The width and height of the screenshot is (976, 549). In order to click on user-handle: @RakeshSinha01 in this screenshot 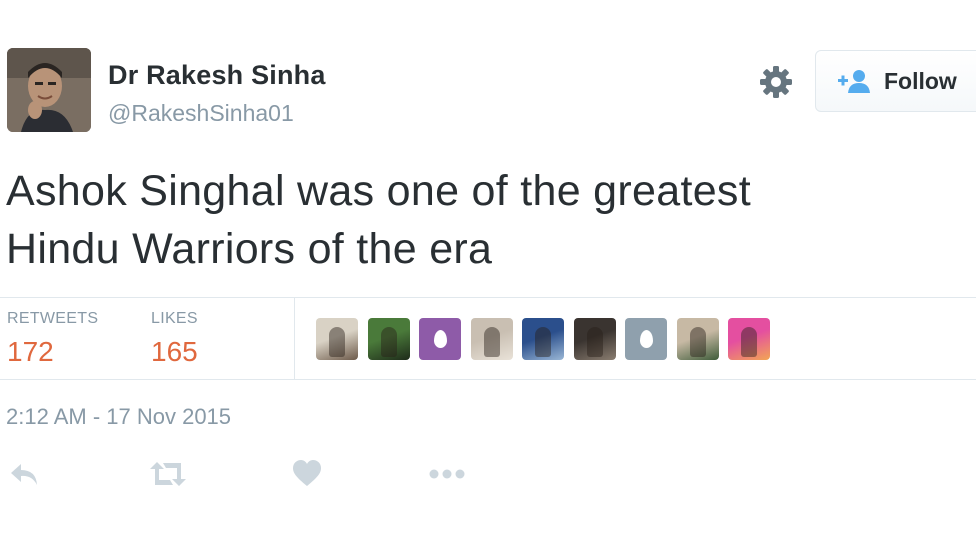, I will do `click(201, 113)`.